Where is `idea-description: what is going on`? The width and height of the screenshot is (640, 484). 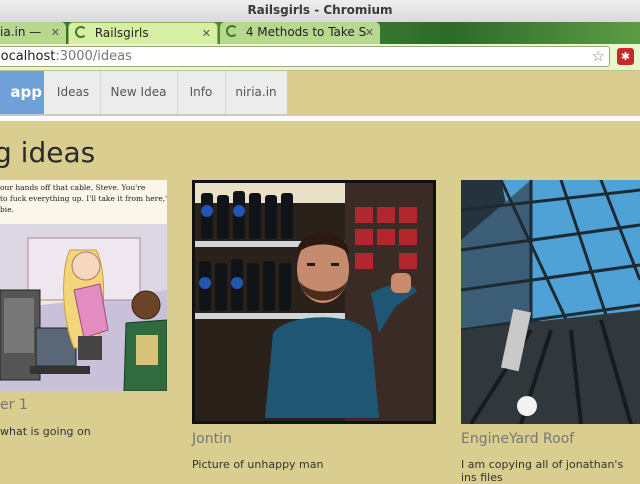
idea-description: what is going on is located at coordinates (45, 431).